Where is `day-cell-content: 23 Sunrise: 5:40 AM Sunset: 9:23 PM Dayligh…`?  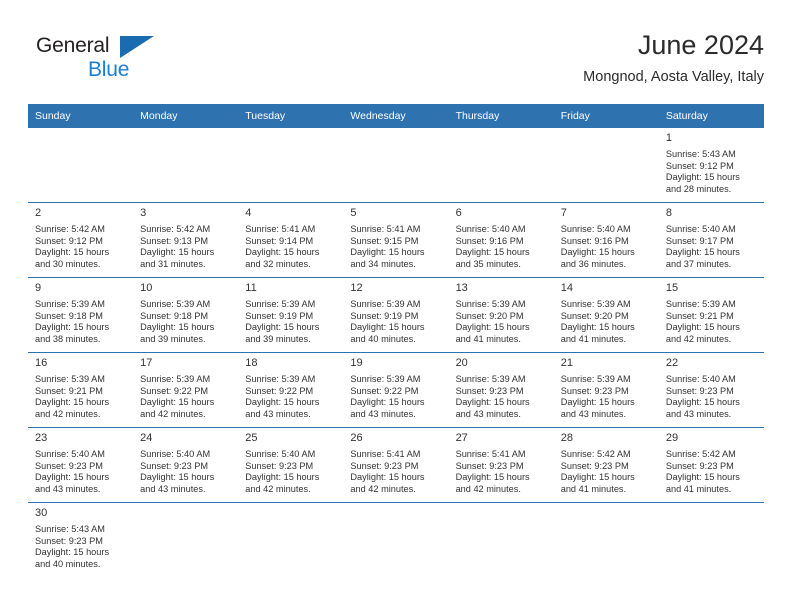
day-cell-content: 23 Sunrise: 5:40 AM Sunset: 9:23 PM Dayligh… is located at coordinates (80, 465).